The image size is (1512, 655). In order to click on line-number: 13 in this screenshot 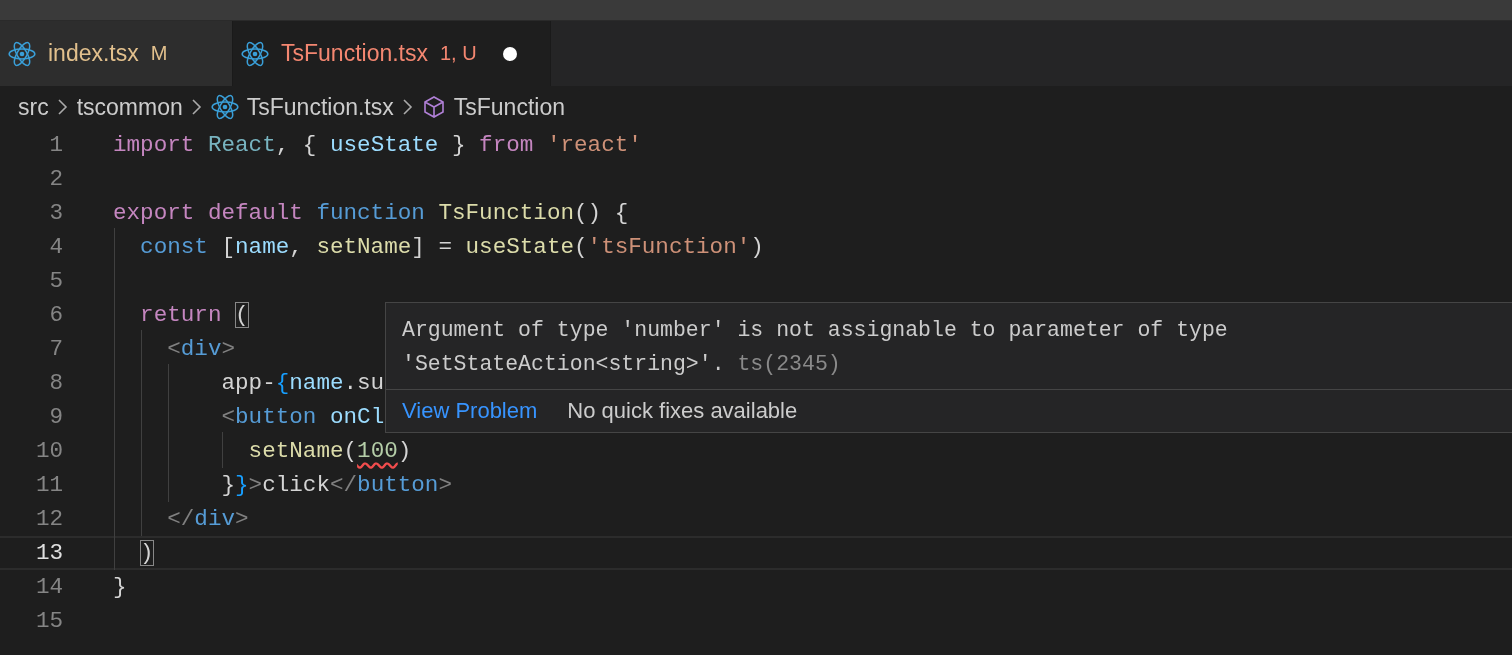, I will do `click(48, 553)`.